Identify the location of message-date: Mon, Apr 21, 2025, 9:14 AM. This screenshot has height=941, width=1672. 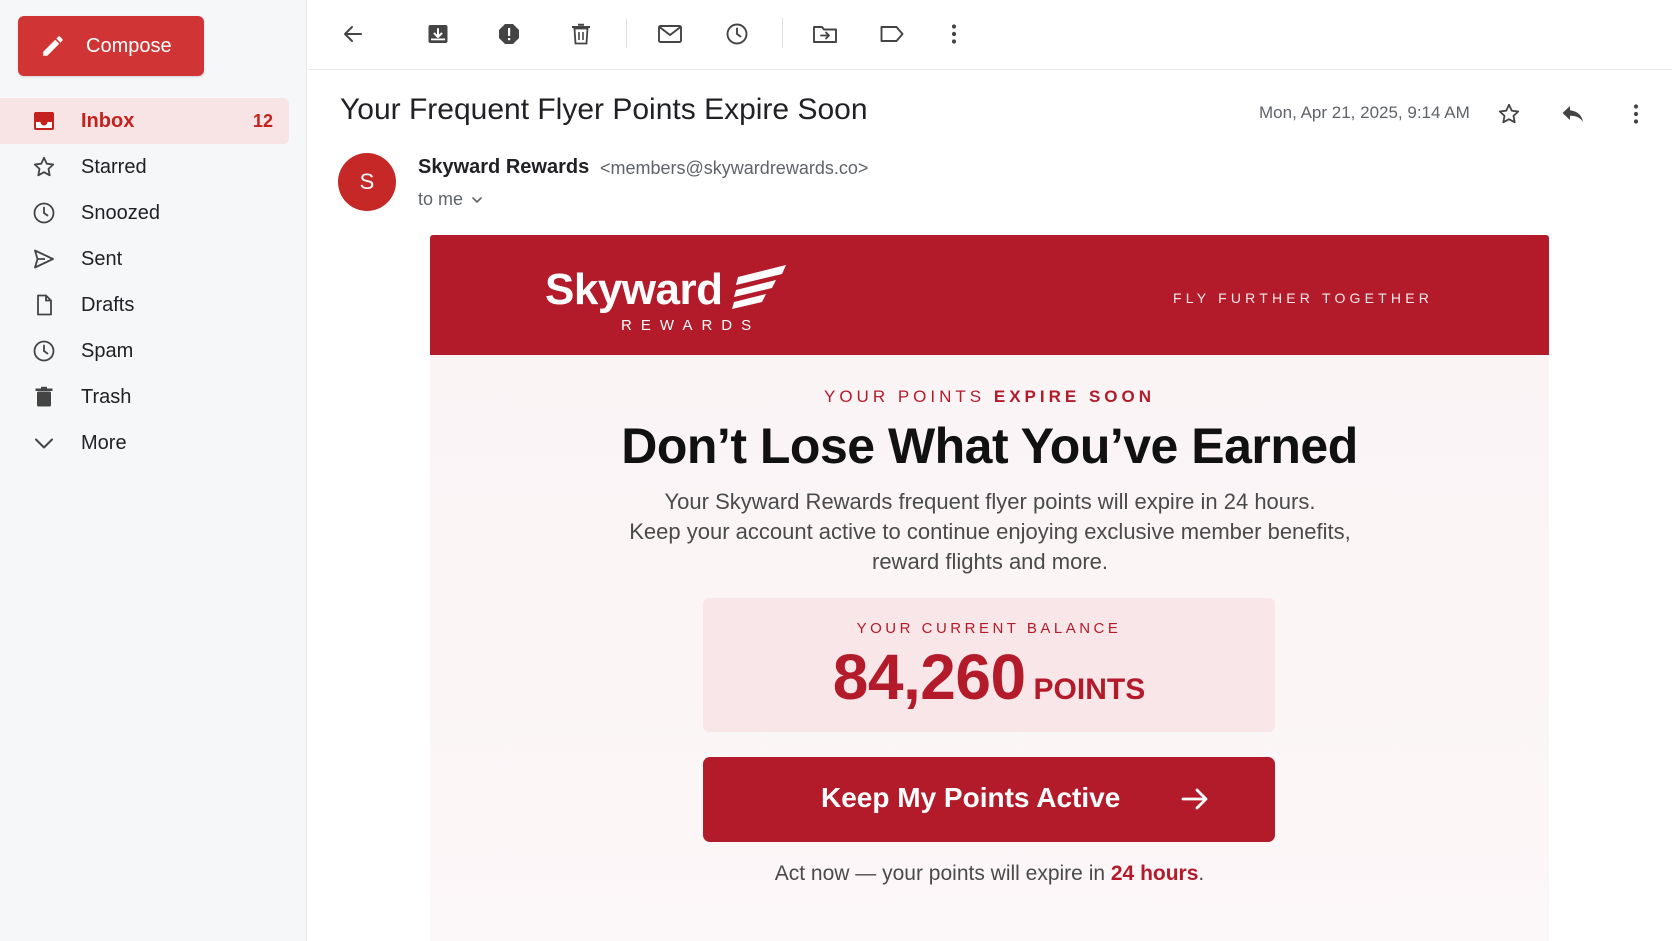
(1364, 112).